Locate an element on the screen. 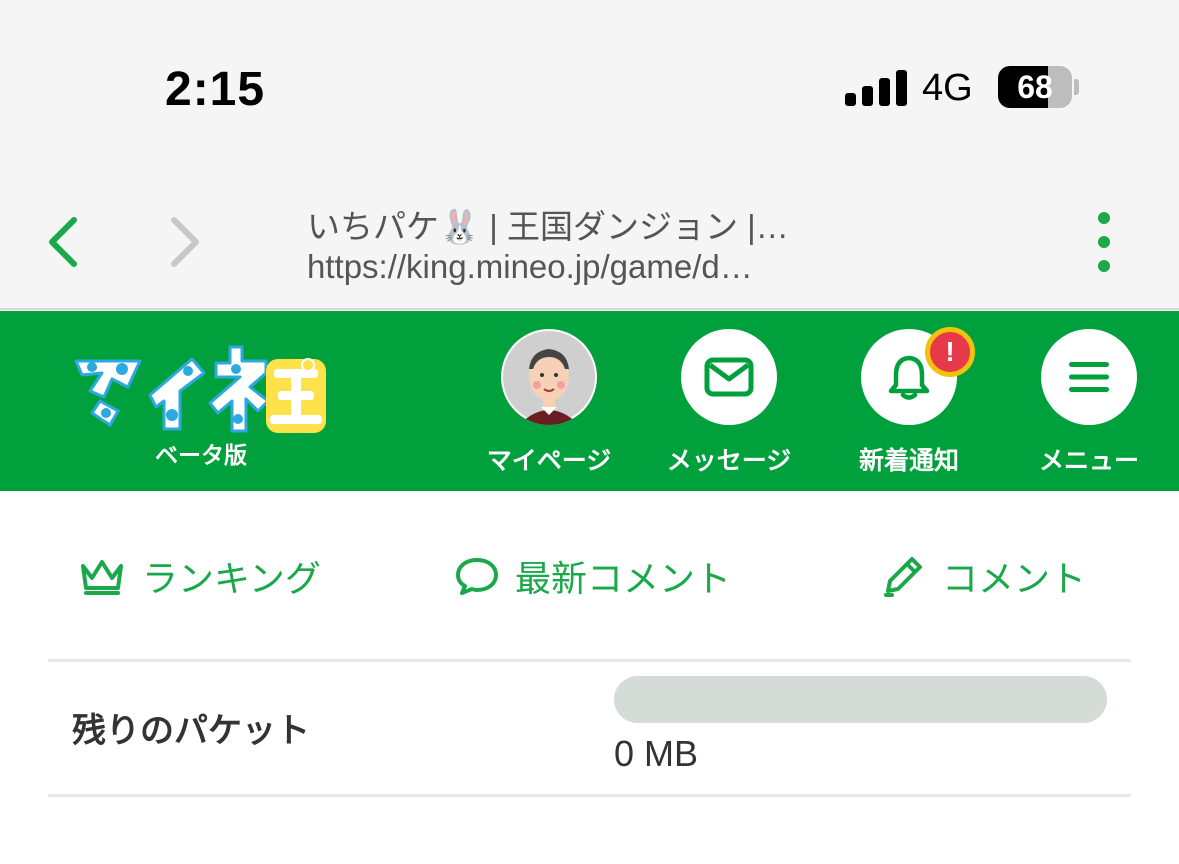 This screenshot has height=864, width=1179. site-logo is located at coordinates (200, 394).